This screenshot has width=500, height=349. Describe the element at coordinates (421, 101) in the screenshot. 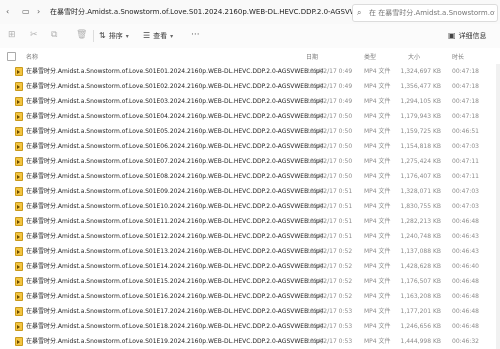

I see `file-size: 1,294,105 KB` at that location.